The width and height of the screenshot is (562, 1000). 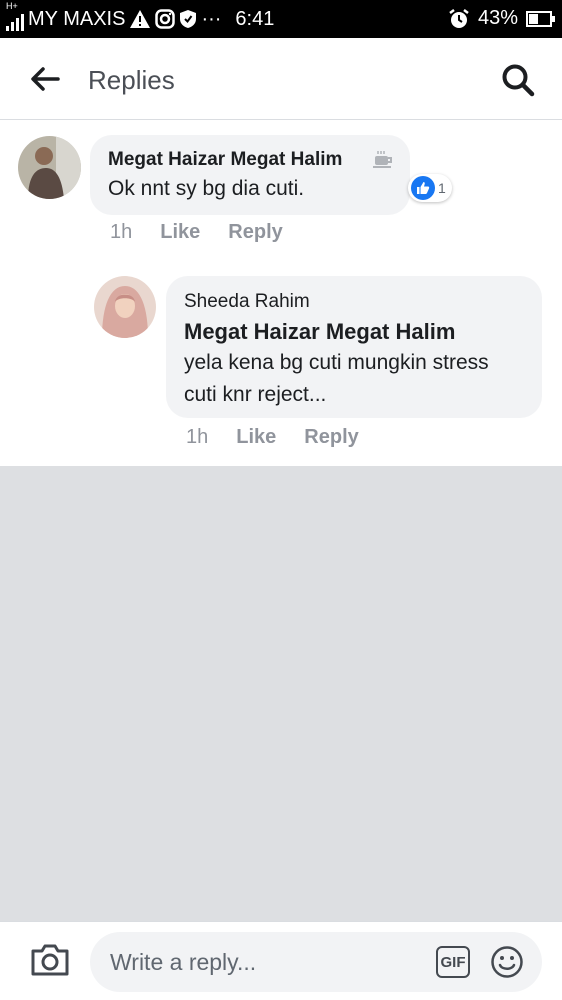 What do you see at coordinates (77, 18) in the screenshot?
I see `carrier-name: MY MAXIS` at bounding box center [77, 18].